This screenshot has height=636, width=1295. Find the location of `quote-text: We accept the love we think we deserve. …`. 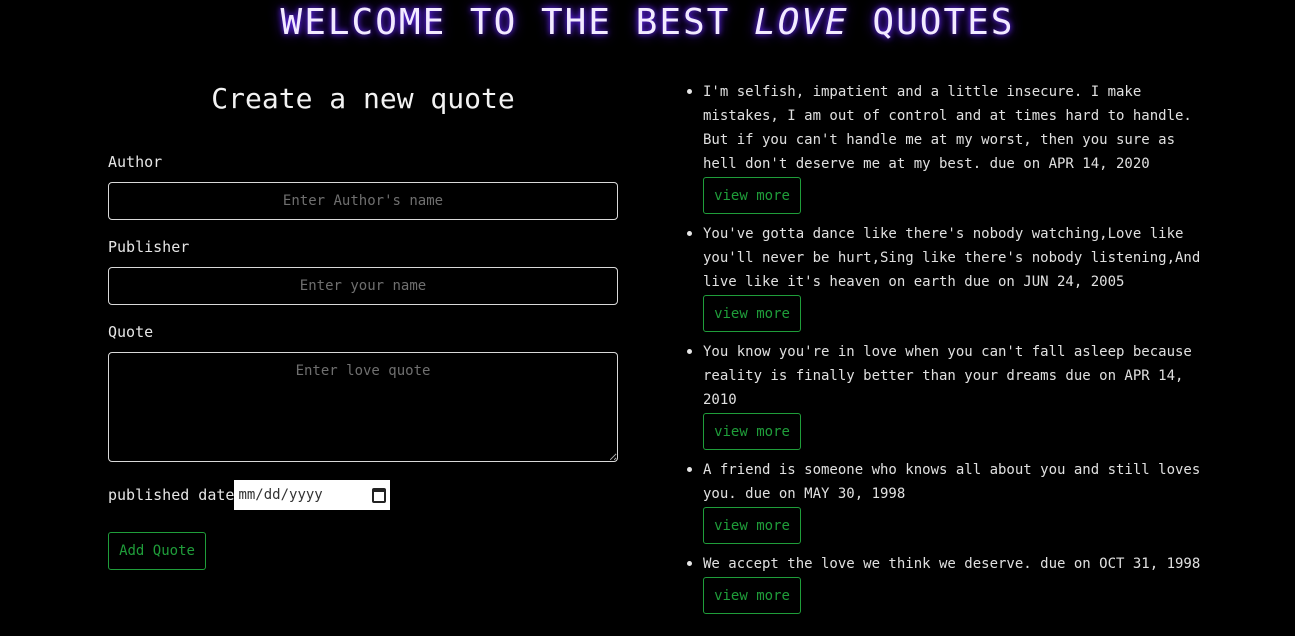

quote-text: We accept the love we think we deserve. … is located at coordinates (952, 564).